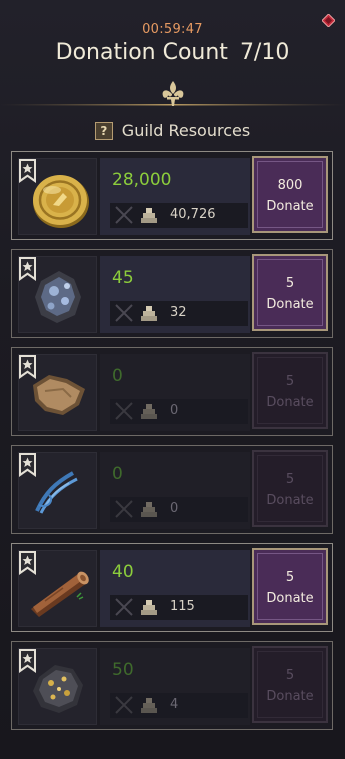  I want to click on resource-row-thread: 0 0 5 Donate, so click(172, 489).